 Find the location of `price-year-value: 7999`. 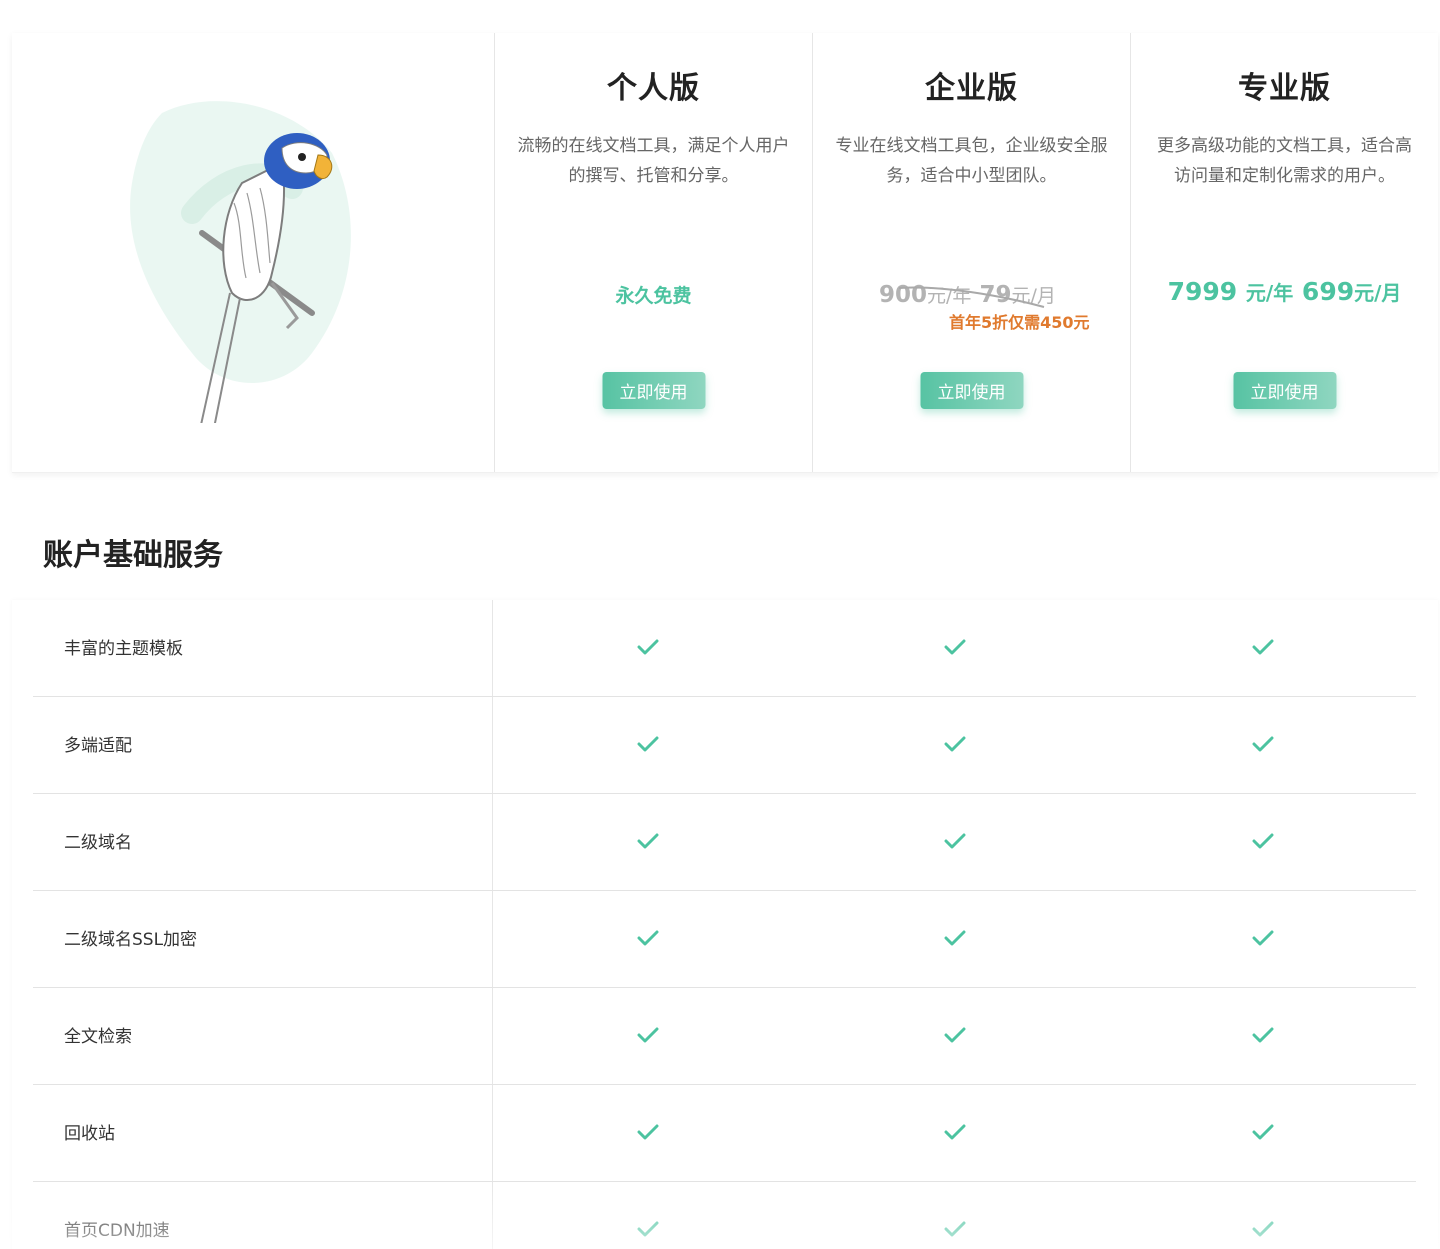

price-year-value: 7999 is located at coordinates (1202, 291).